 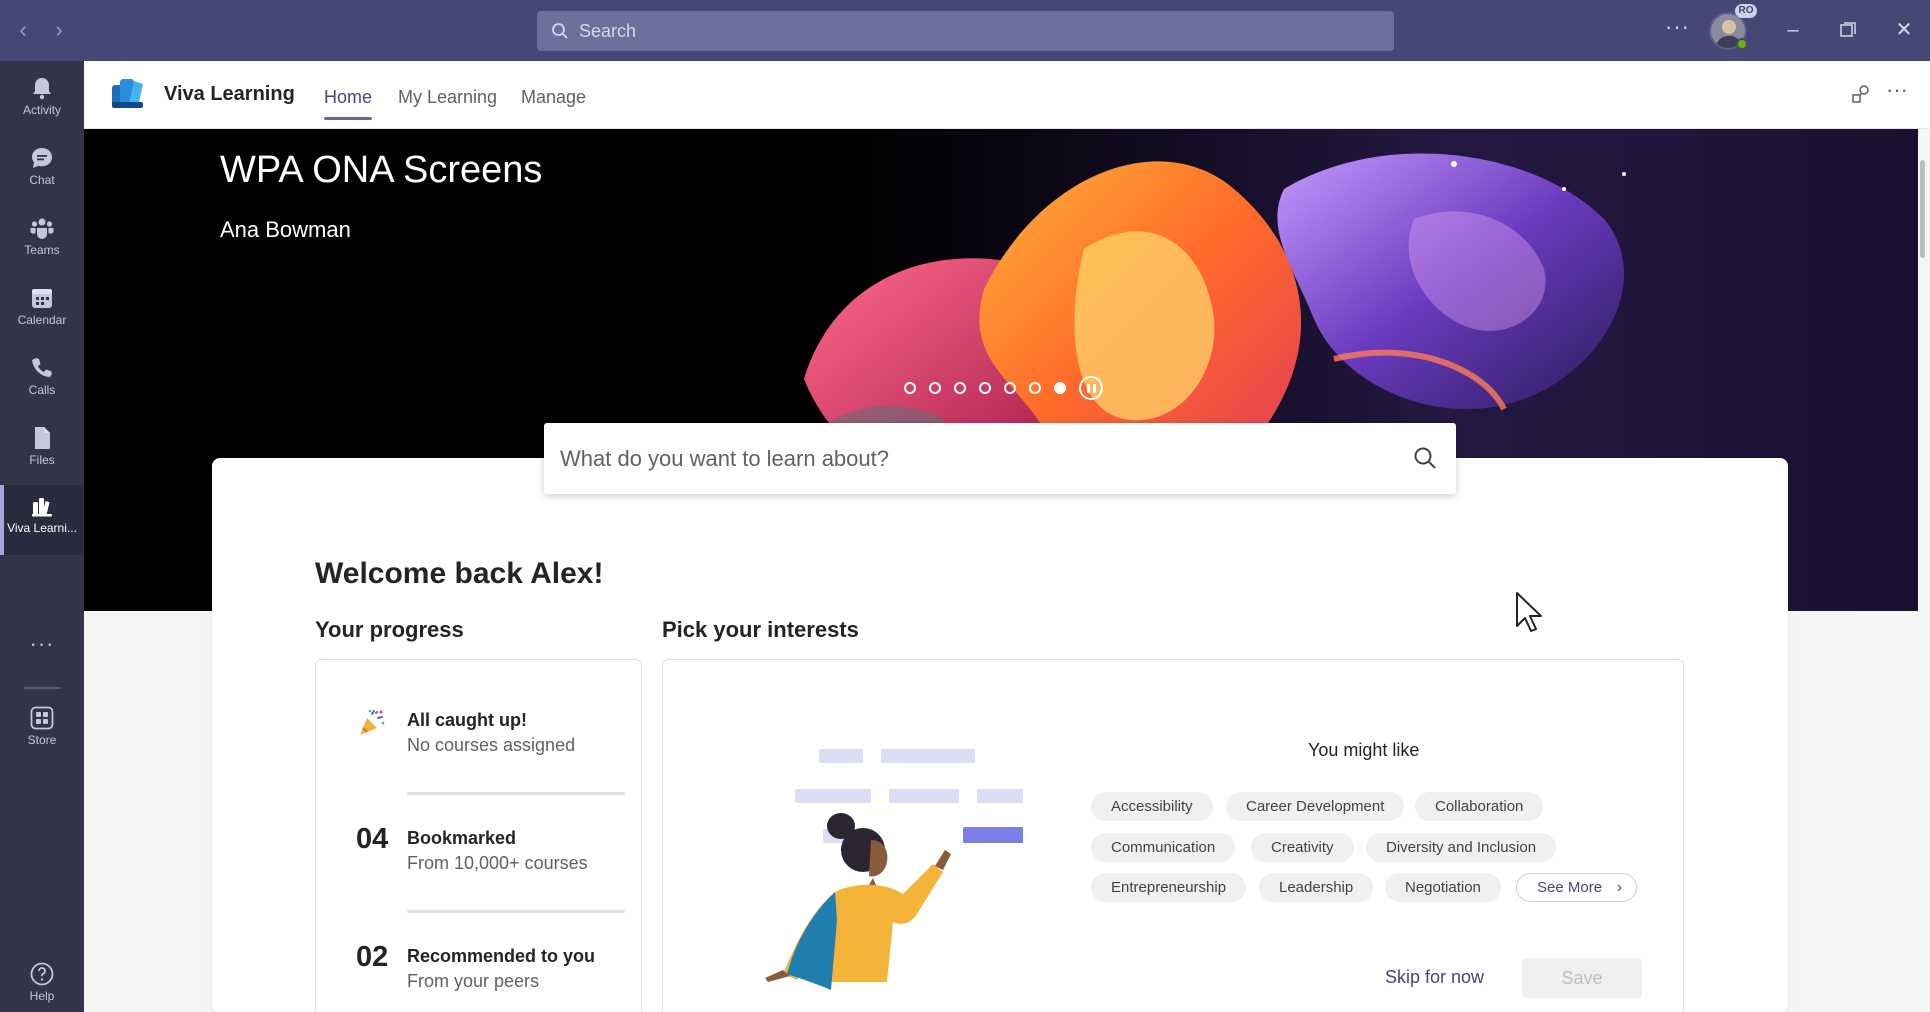 I want to click on presence-status-icon, so click(x=1742, y=44).